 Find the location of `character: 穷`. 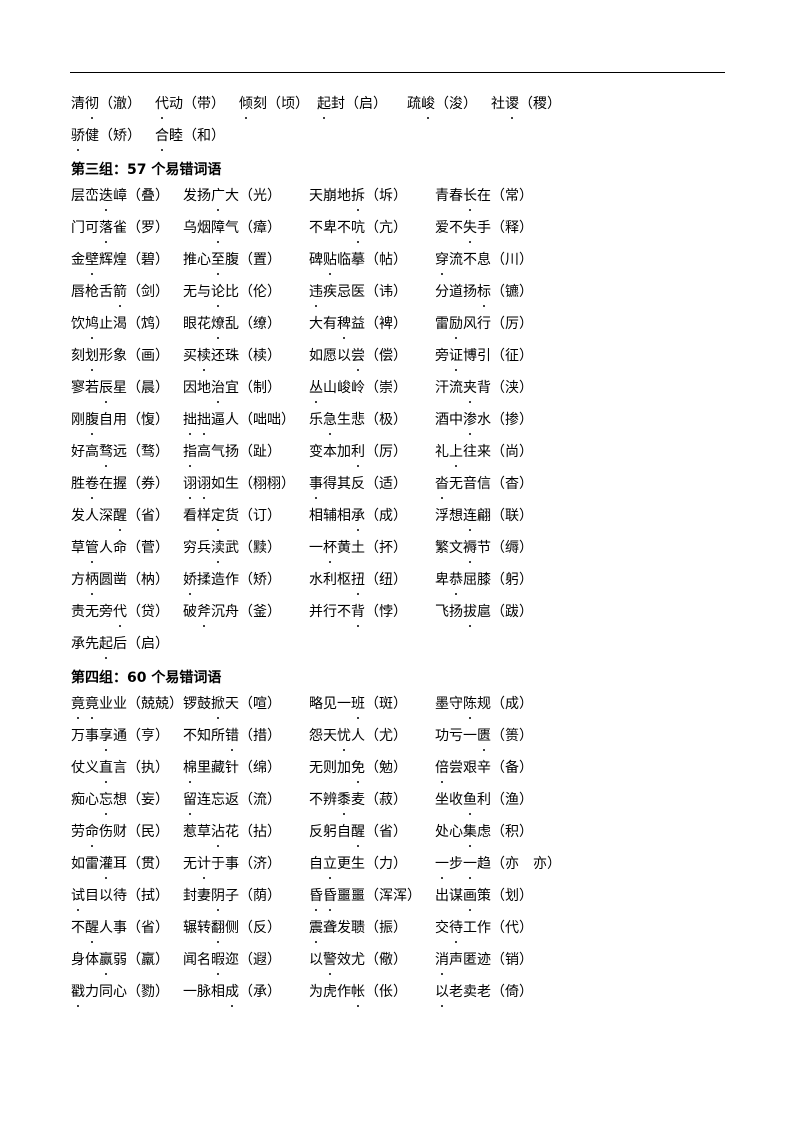

character: 穷 is located at coordinates (190, 548).